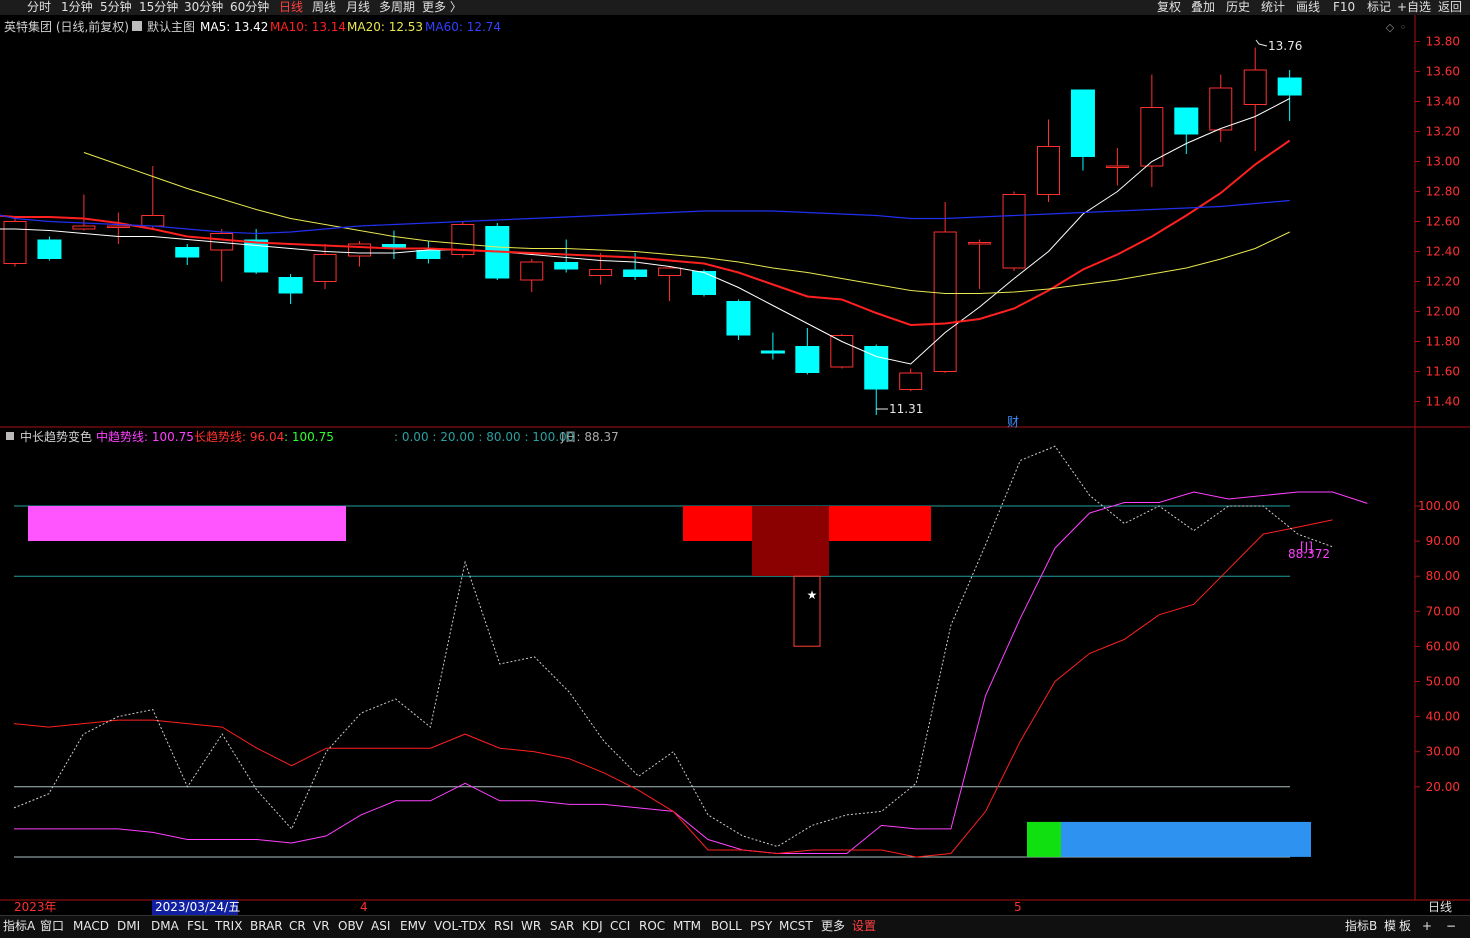 The image size is (1470, 938). Describe the element at coordinates (1443, 342) in the screenshot. I see `main-y-tick-label: 11.80` at that location.